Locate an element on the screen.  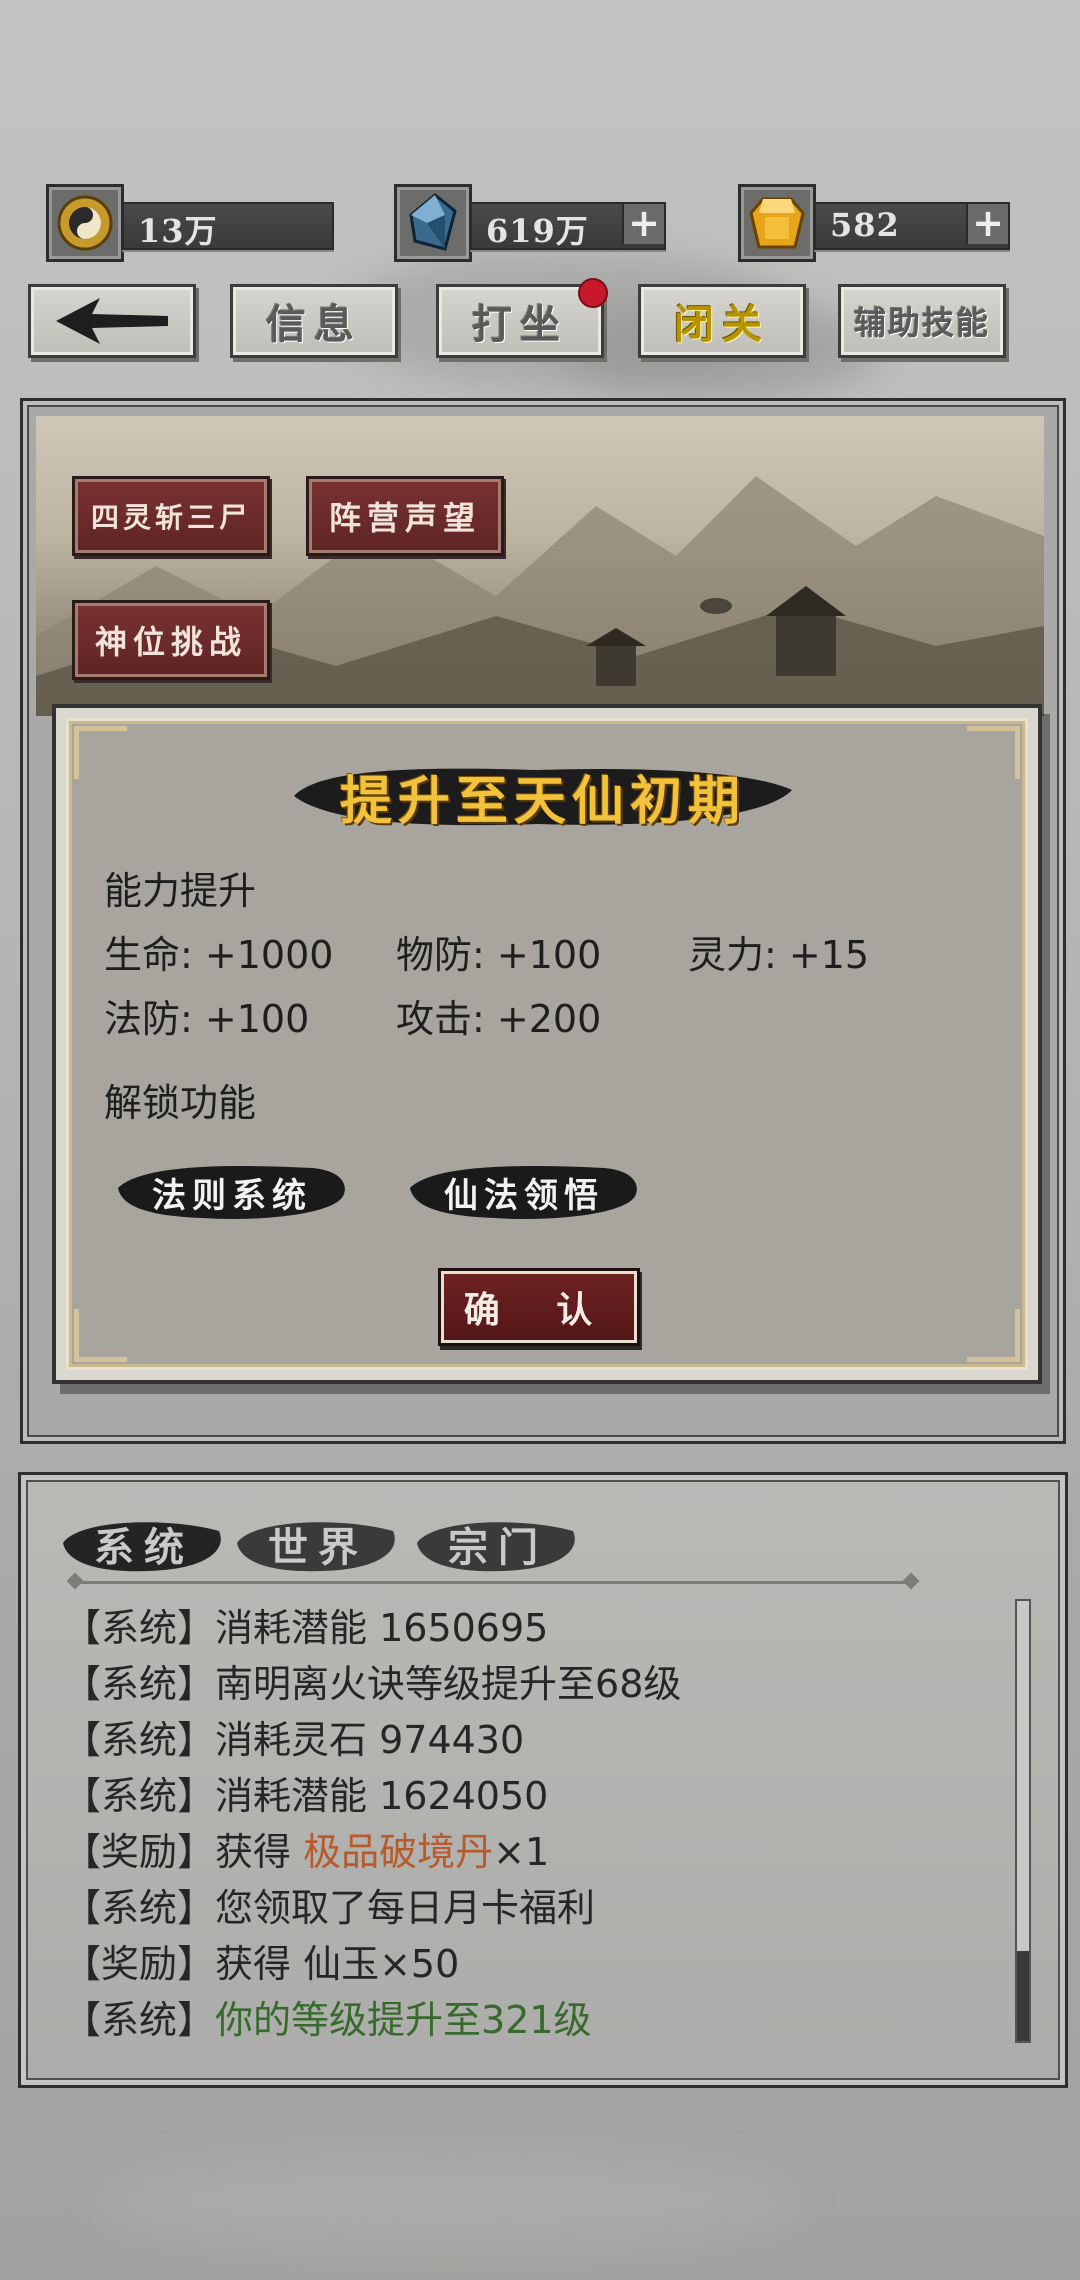
log-line: 【系统】消耗灵石 974430 is located at coordinates (294, 1740).